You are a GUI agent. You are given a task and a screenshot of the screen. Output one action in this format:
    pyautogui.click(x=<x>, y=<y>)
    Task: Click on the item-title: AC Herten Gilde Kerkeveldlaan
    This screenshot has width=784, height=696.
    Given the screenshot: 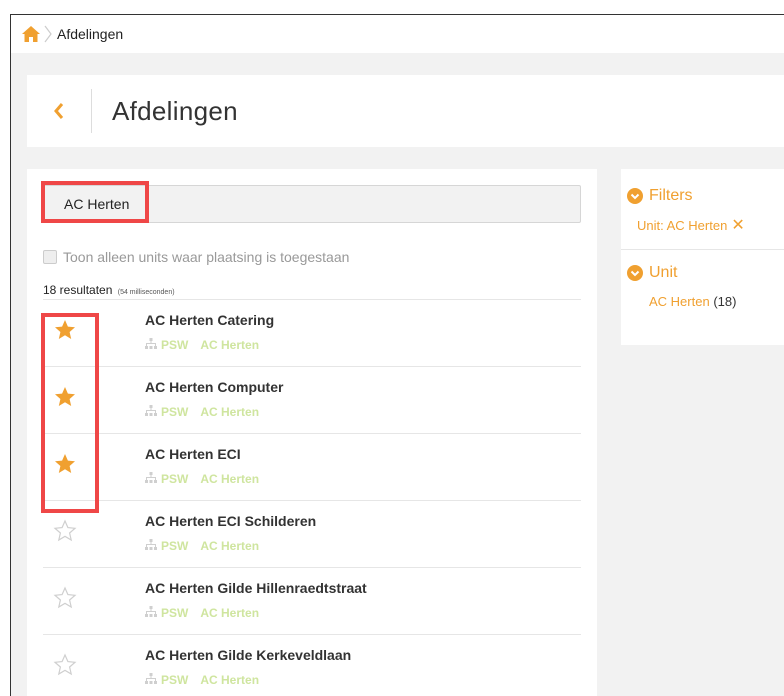 What is the action you would take?
    pyautogui.click(x=248, y=655)
    